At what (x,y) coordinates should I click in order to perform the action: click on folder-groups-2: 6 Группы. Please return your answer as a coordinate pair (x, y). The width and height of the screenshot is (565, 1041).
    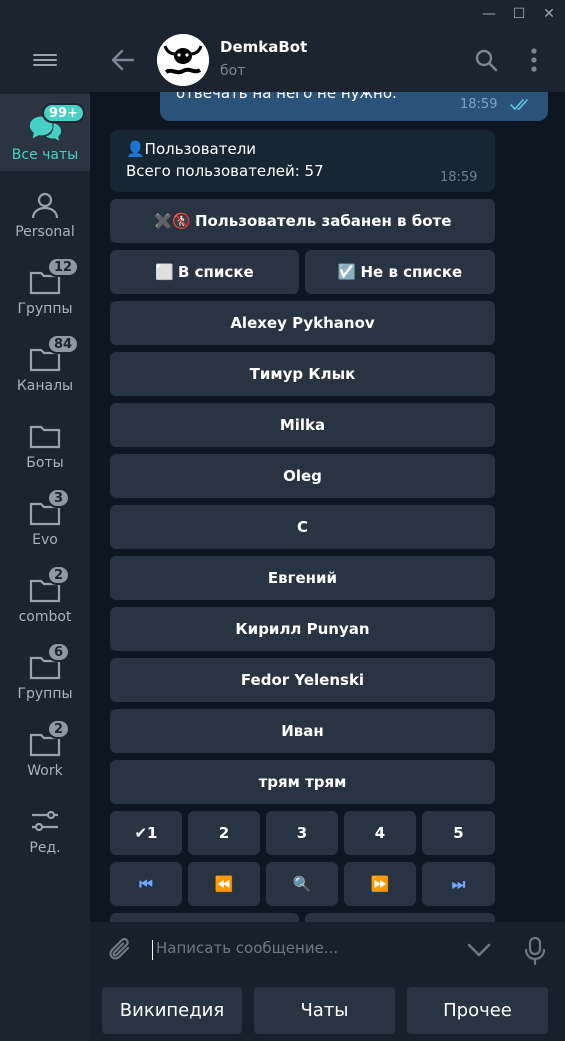
    Looking at the image, I should click on (45, 671).